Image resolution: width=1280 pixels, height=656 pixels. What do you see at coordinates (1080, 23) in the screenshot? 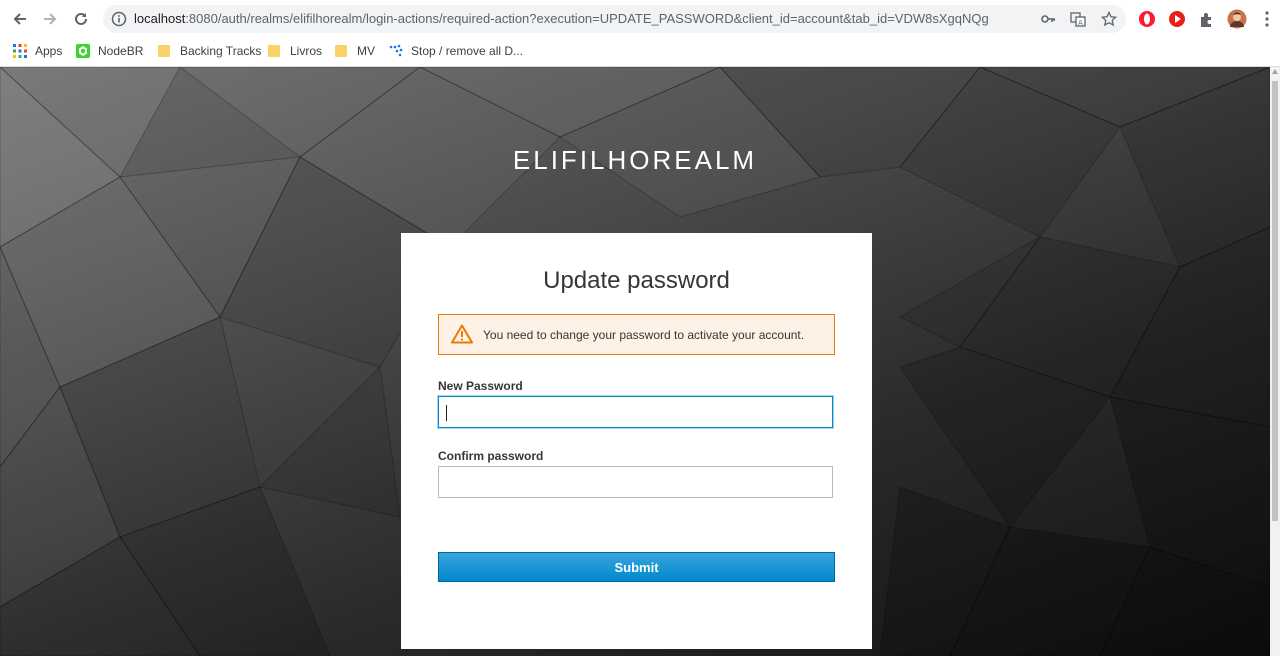
I see `svg-text: A` at bounding box center [1080, 23].